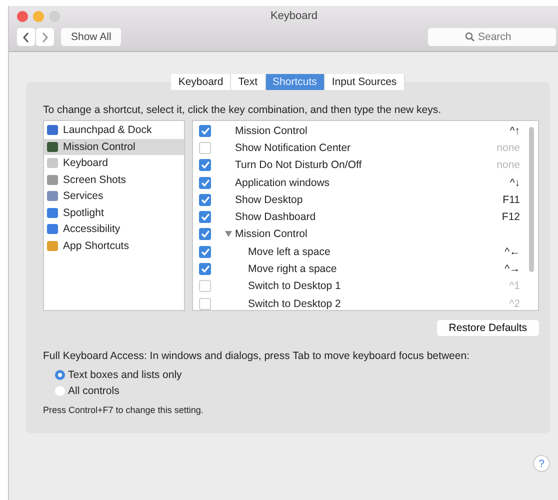  I want to click on tab: Keyboard, so click(201, 82).